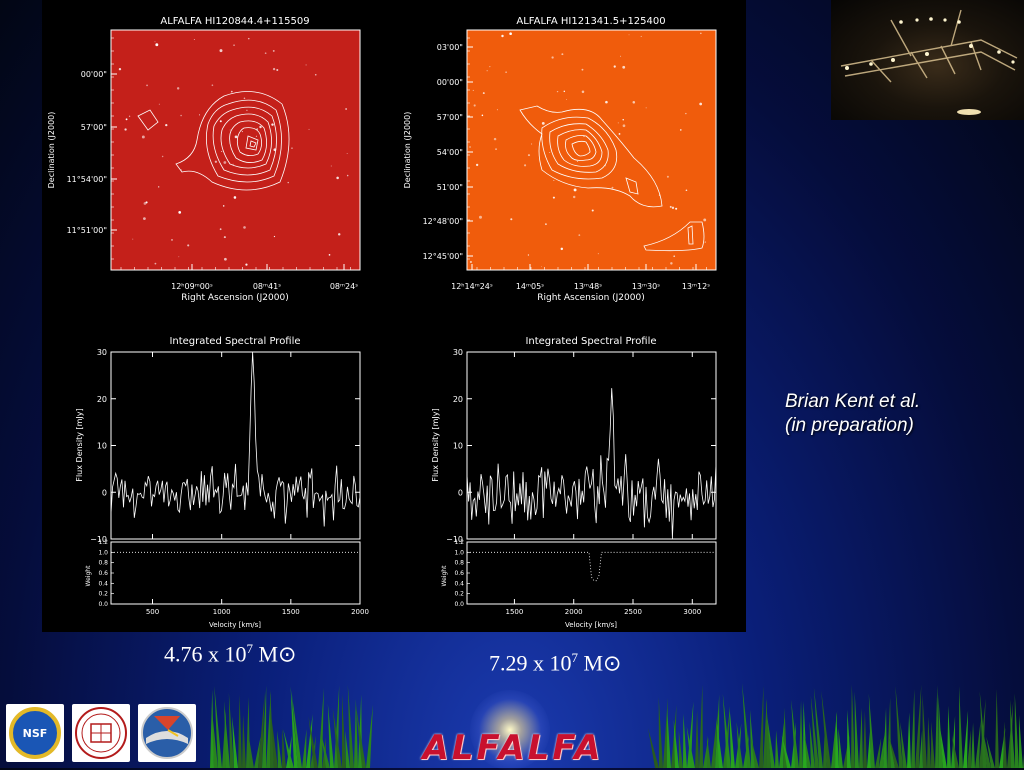 The height and width of the screenshot is (770, 1024). What do you see at coordinates (102, 352) in the screenshot?
I see `y-tick-label: 30` at bounding box center [102, 352].